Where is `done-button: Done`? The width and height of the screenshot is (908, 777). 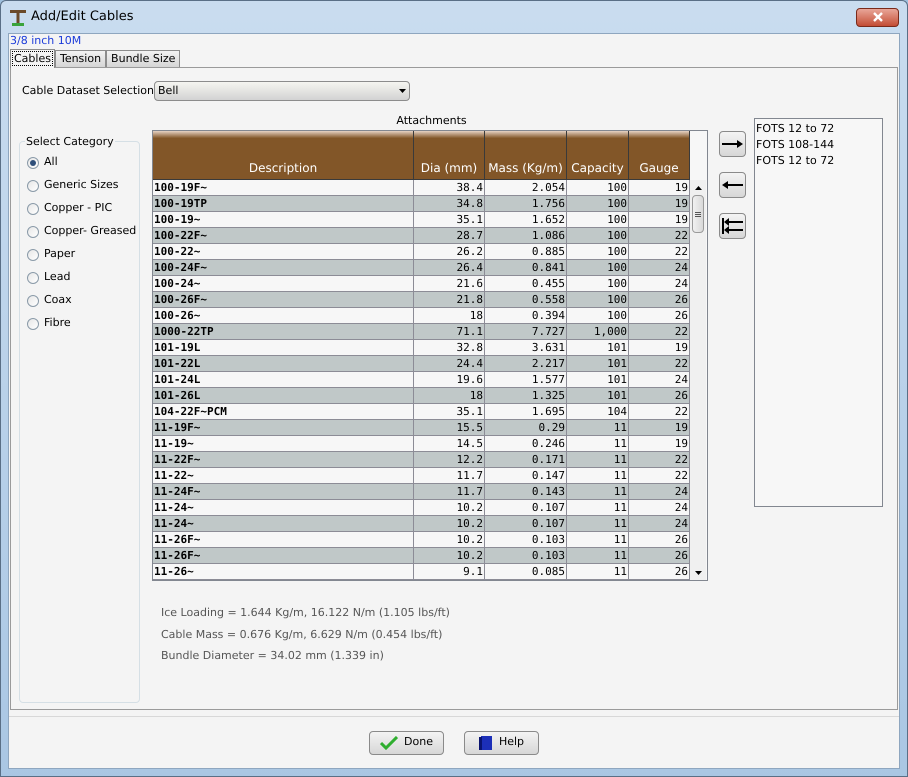 done-button: Done is located at coordinates (406, 742).